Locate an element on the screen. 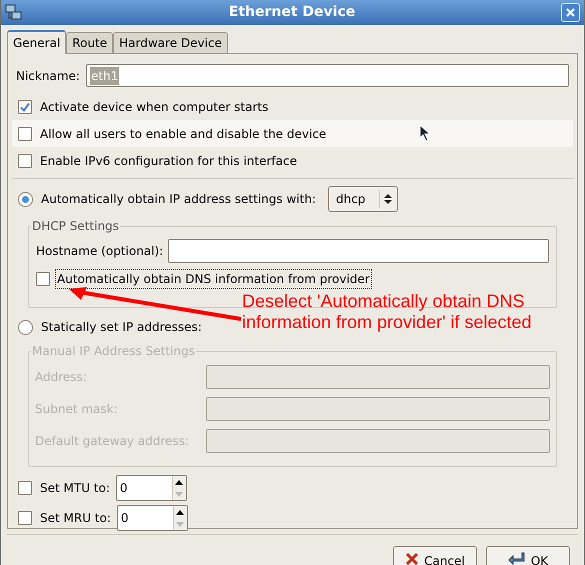 The height and width of the screenshot is (565, 585). checkbox-label: Set MRU to: is located at coordinates (75, 518).